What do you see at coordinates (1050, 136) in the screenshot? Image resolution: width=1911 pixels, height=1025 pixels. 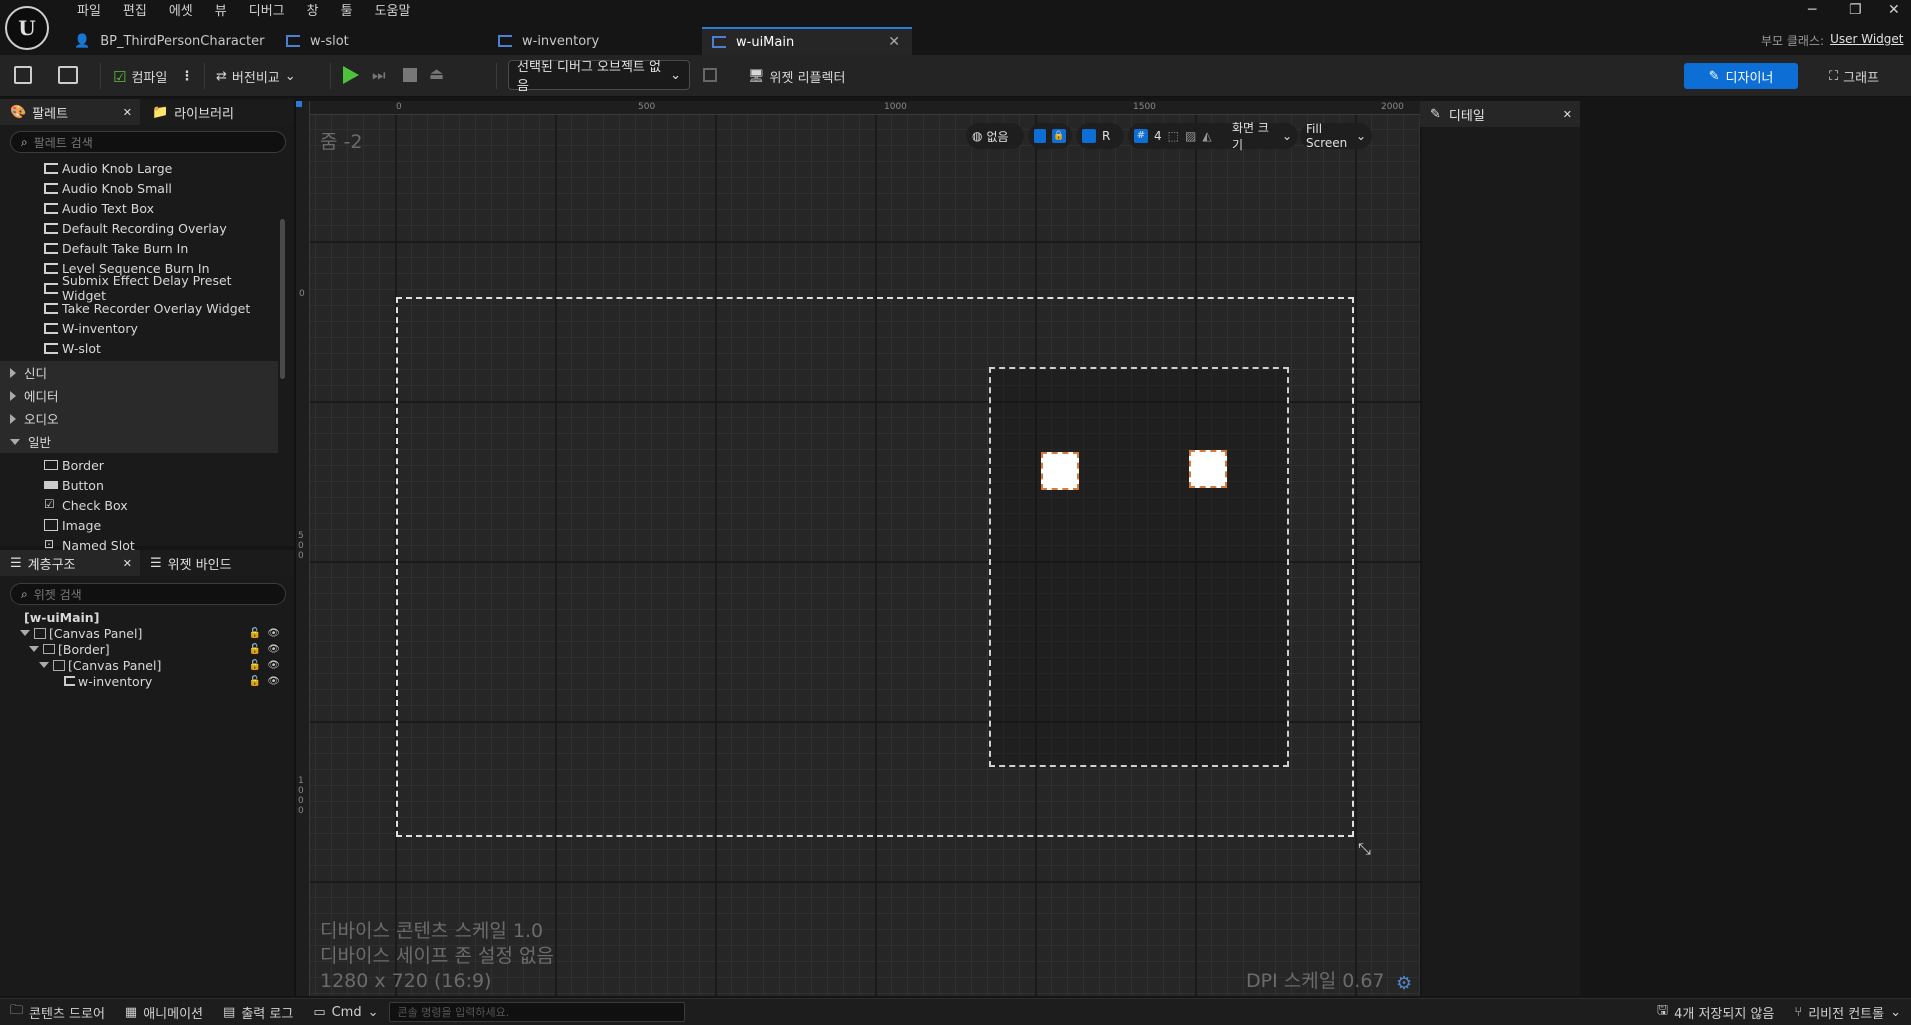 I see `snap-lock-toggle: 🔒` at bounding box center [1050, 136].